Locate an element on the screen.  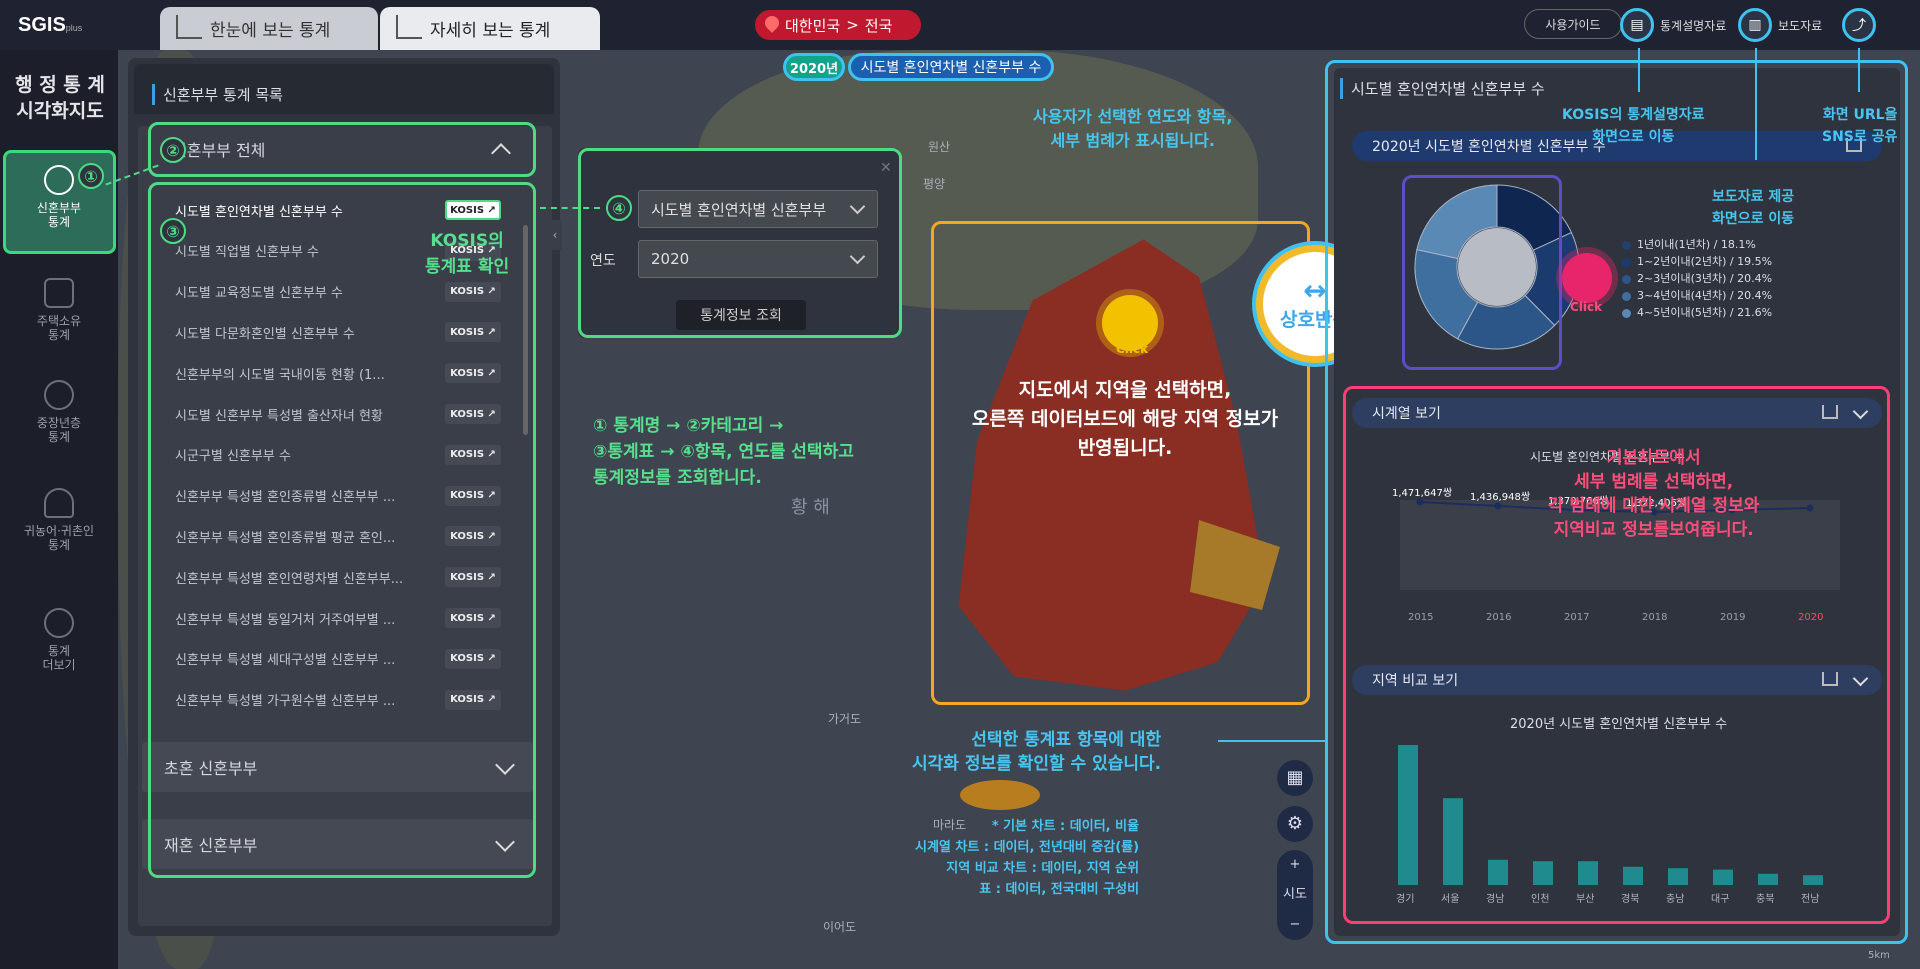
nav-item-housing: 주택소유 통계 is located at coordinates (59, 310).